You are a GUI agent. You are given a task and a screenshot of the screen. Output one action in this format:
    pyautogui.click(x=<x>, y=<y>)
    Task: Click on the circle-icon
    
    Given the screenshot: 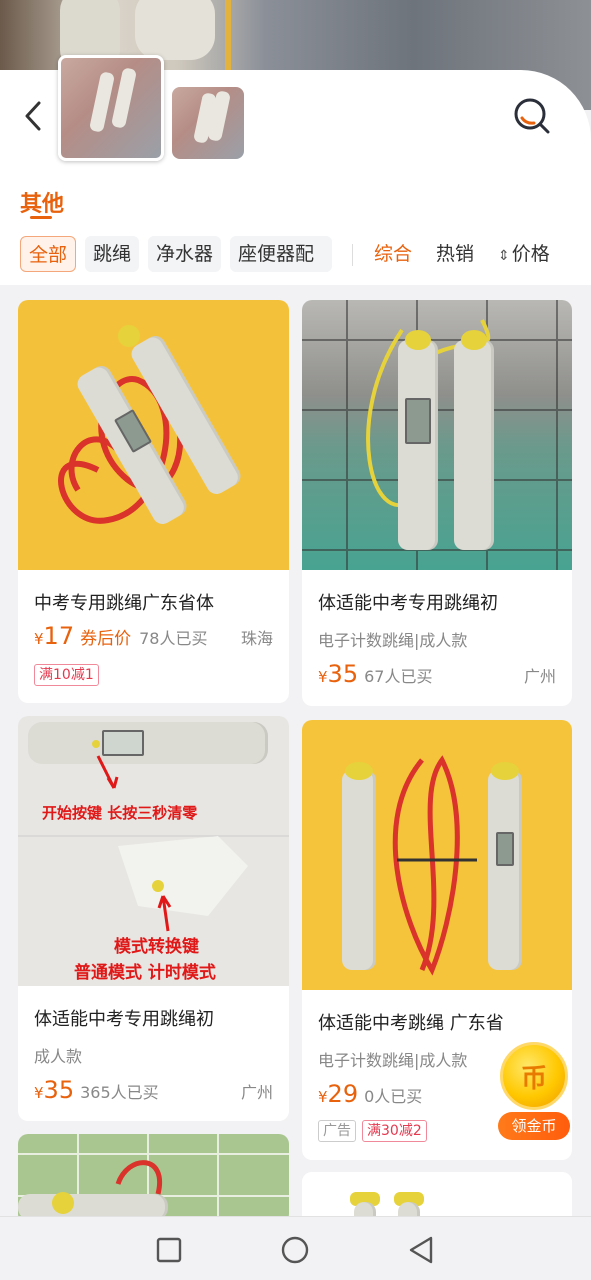 What is the action you would take?
    pyautogui.click(x=295, y=1250)
    